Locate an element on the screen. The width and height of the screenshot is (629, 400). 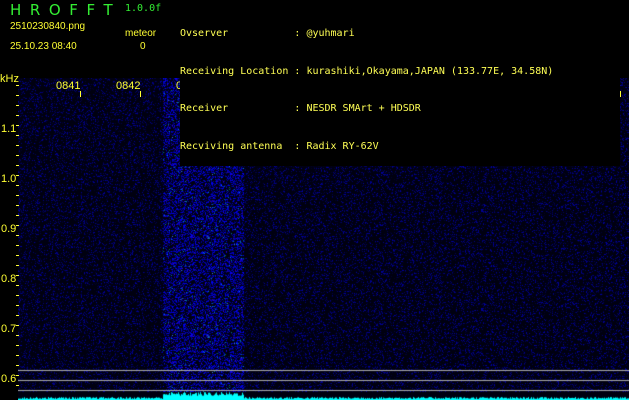
filename: 2510230840.png is located at coordinates (48, 26).